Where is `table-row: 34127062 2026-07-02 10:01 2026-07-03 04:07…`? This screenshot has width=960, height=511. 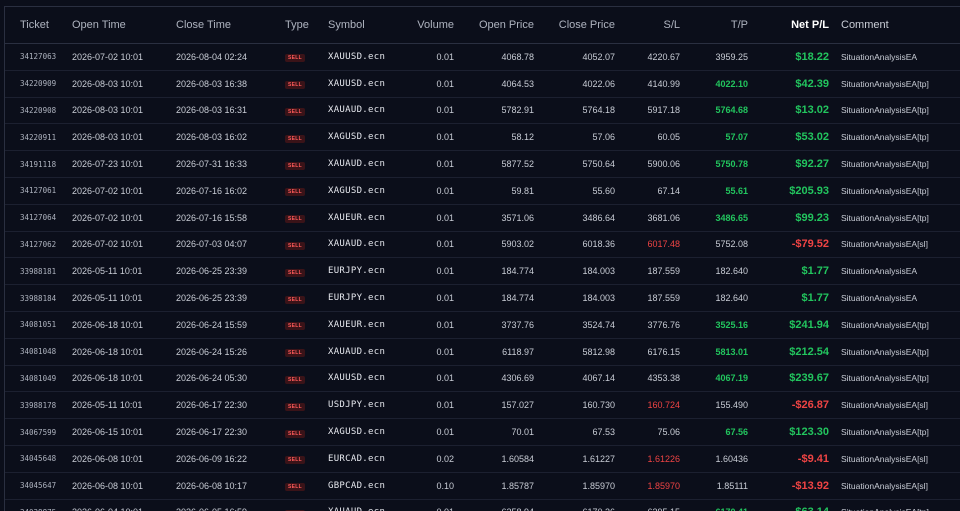
table-row: 34127062 2026-07-02 10:01 2026-07-03 04:07… is located at coordinates (482, 245).